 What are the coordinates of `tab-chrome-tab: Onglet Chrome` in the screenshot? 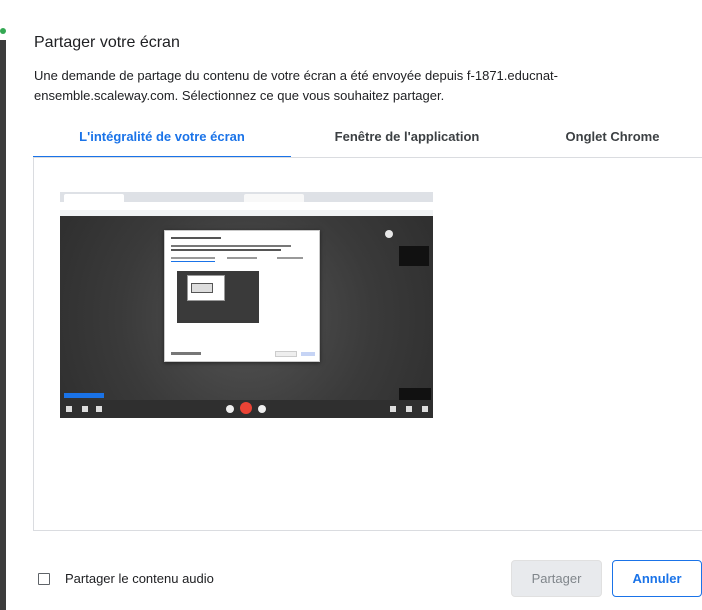 It's located at (612, 140).